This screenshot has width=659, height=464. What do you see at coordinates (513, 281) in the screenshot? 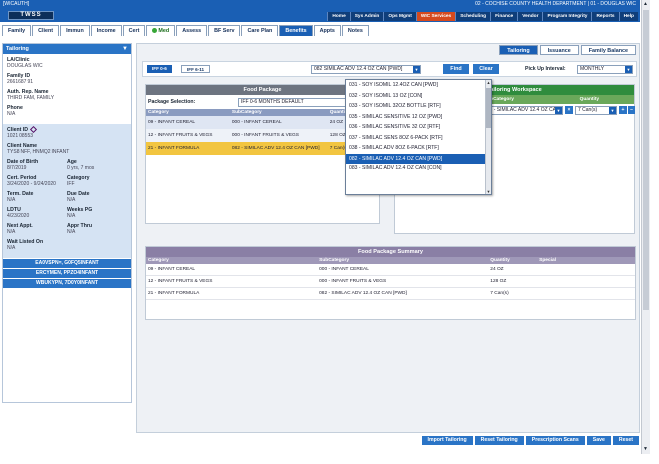
I see `cell-quantity: 128 OZ` at bounding box center [513, 281].